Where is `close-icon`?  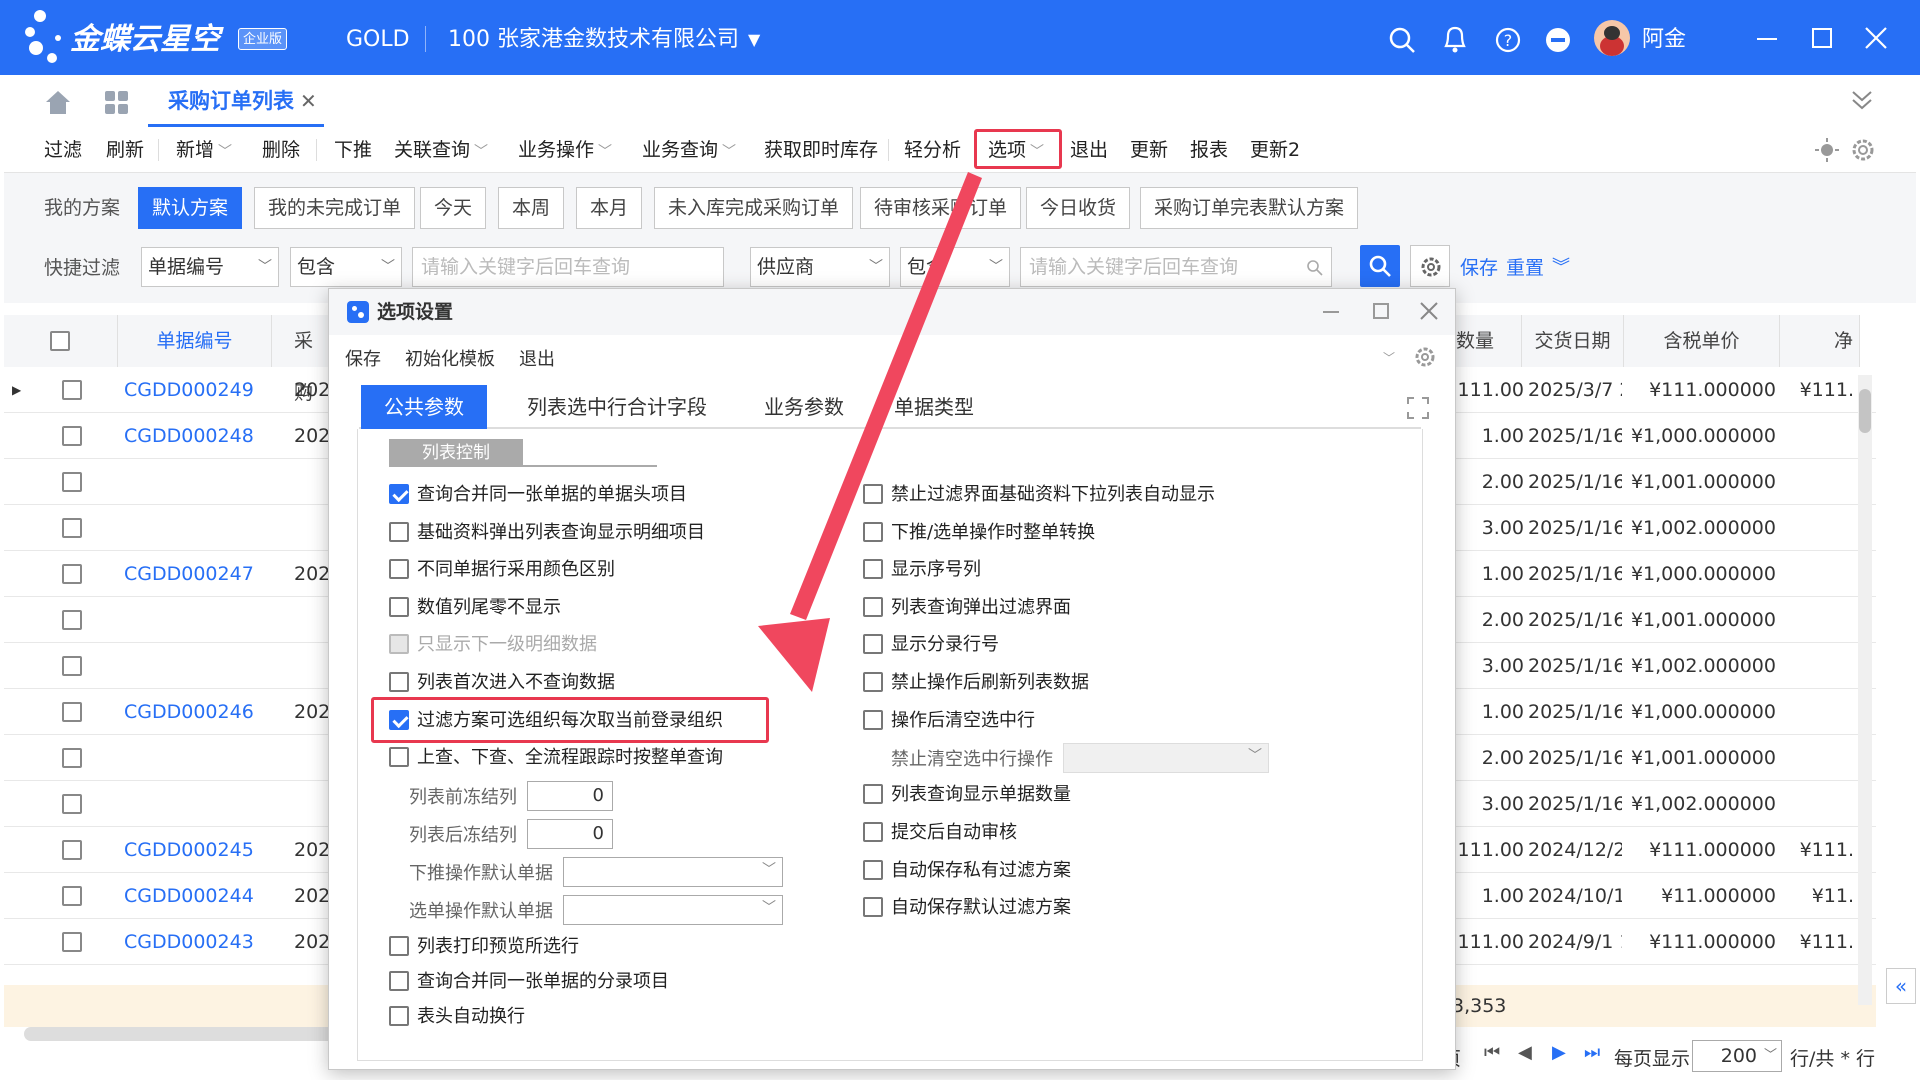 close-icon is located at coordinates (1429, 311).